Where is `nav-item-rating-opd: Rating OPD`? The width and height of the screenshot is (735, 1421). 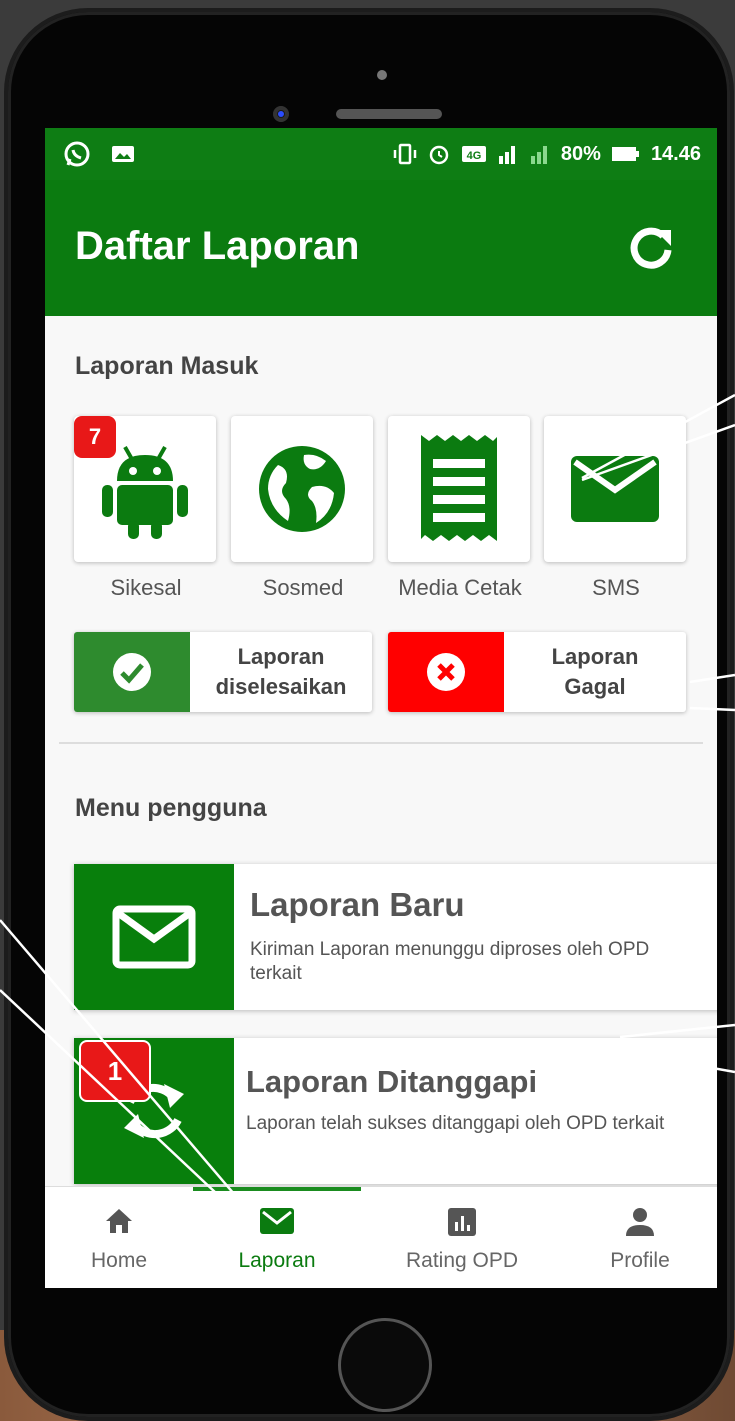 nav-item-rating-opd: Rating OPD is located at coordinates (462, 1237).